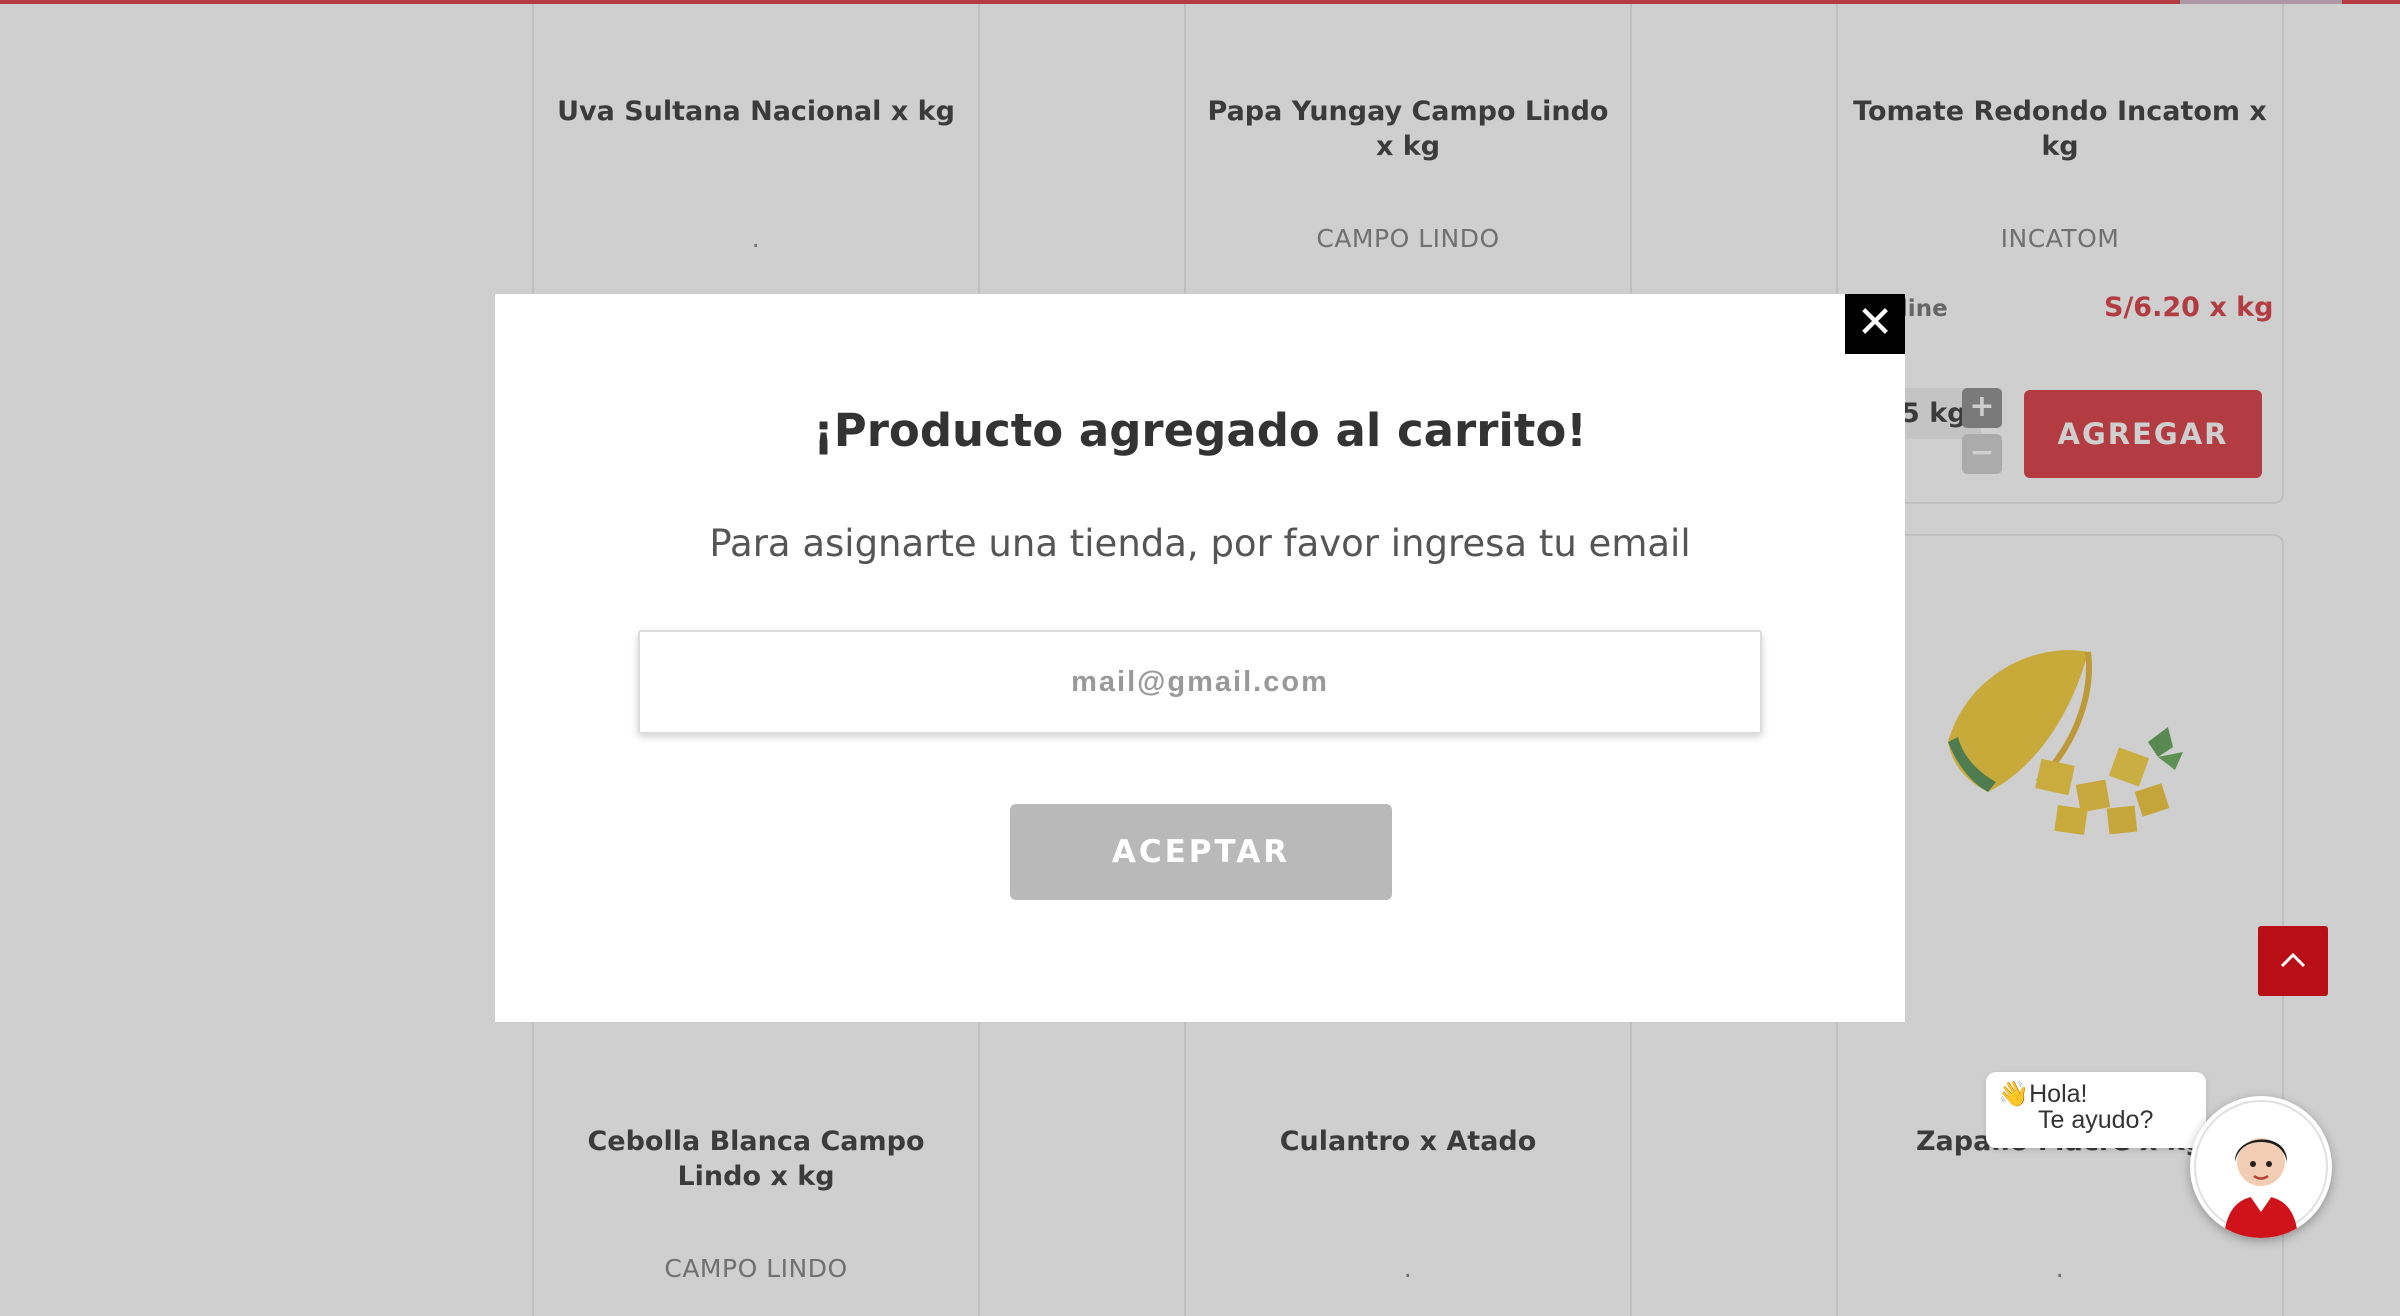 The image size is (2400, 1316). I want to click on chat-prompt: Te ayudo?, so click(2096, 1120).